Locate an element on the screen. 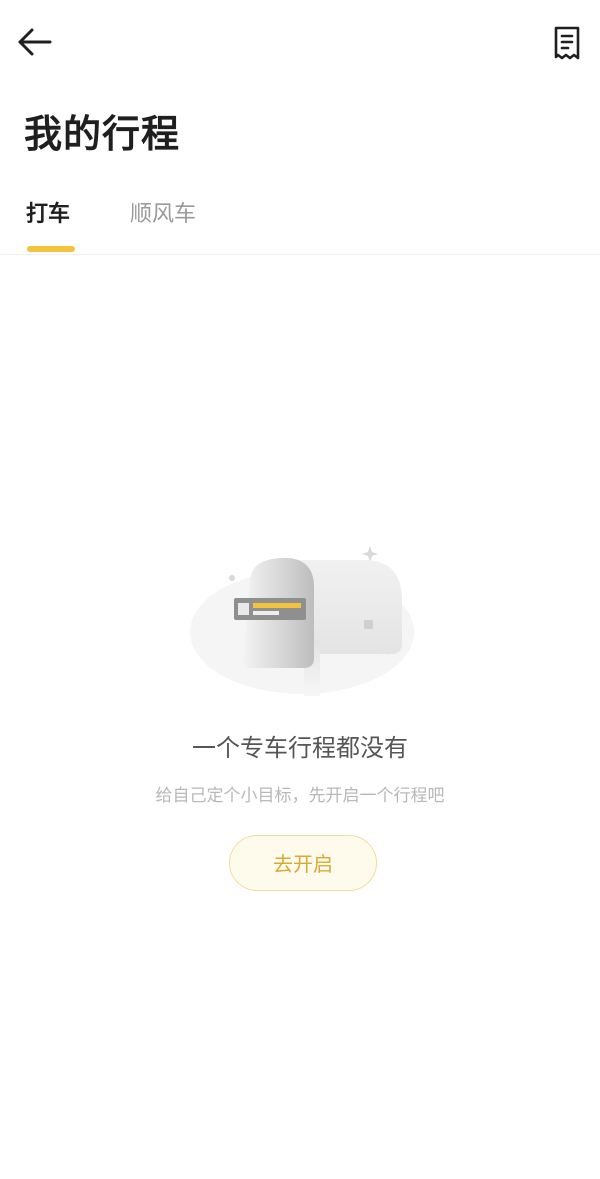  page-title: 我的行程 is located at coordinates (102, 134).